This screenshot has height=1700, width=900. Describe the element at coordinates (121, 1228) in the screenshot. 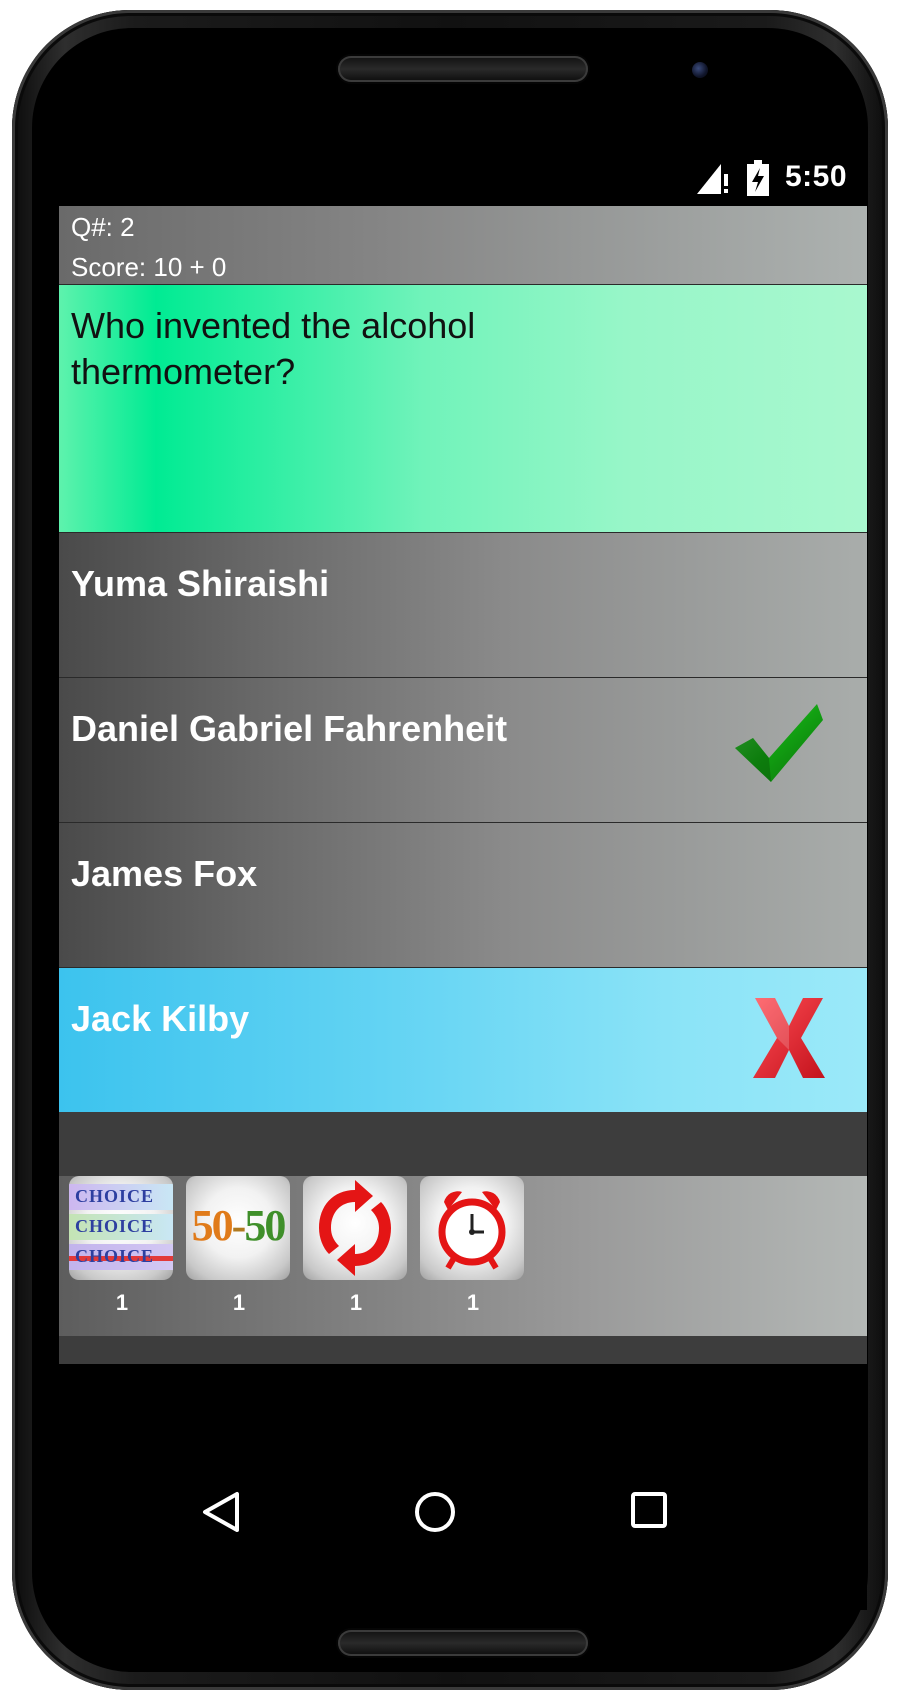

I see `multiple-choice-icon: CHOICE CHOICE CHOICE` at that location.